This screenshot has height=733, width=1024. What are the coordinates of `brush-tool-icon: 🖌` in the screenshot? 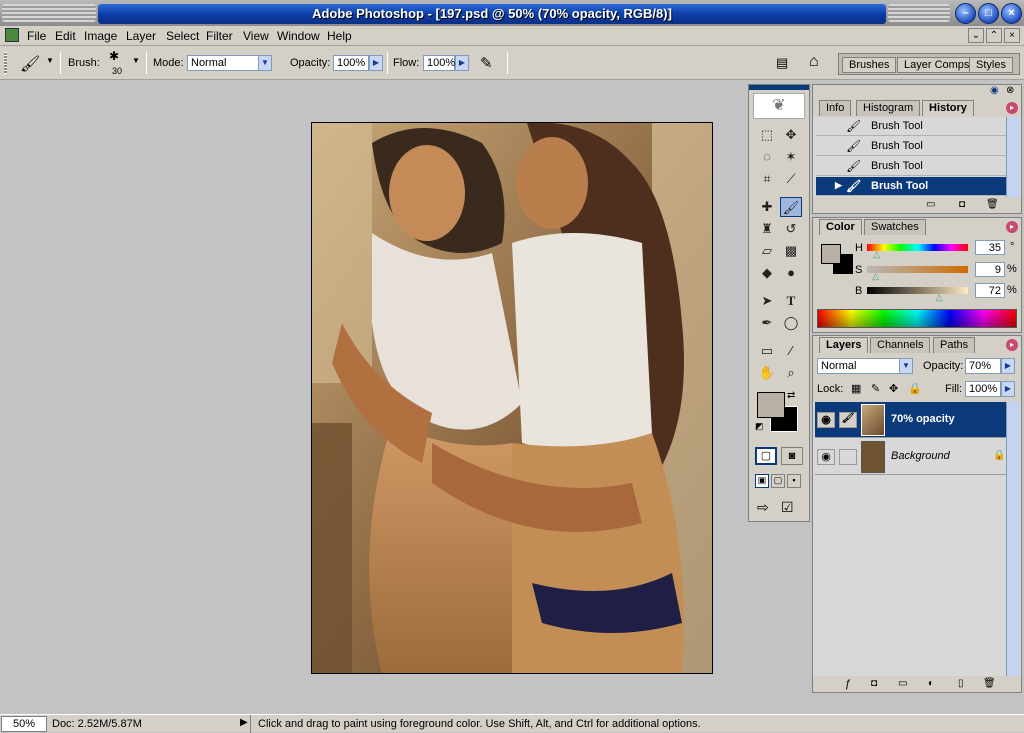 It's located at (791, 207).